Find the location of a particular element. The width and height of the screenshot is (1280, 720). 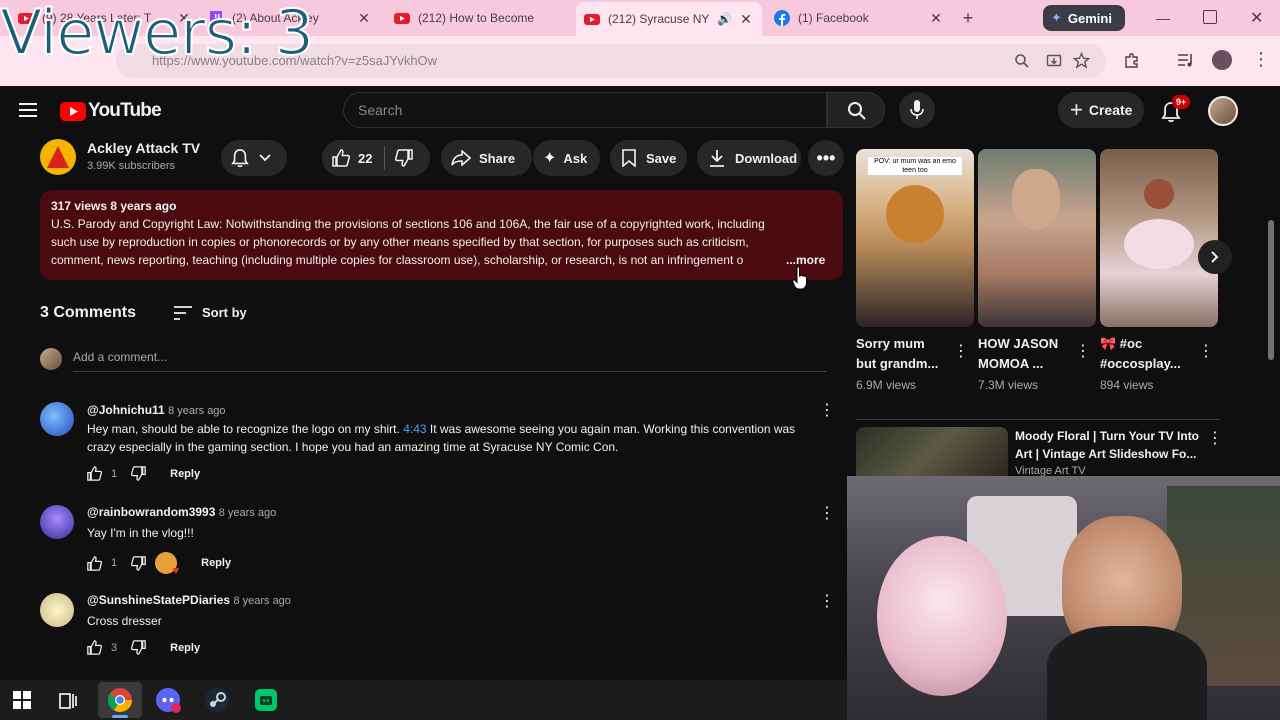

channel-avatar is located at coordinates (58, 157).